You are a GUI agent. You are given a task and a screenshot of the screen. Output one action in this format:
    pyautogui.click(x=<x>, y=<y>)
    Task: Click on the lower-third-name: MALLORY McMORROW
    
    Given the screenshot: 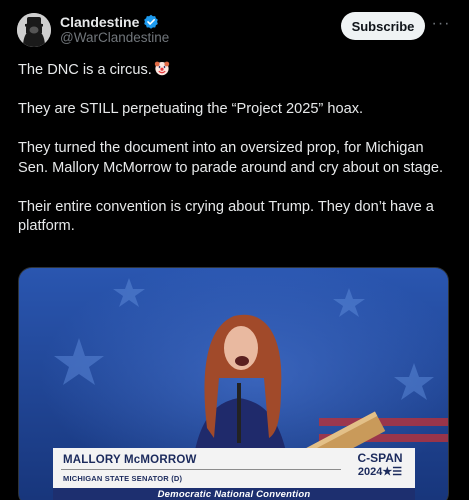 What is the action you would take?
    pyautogui.click(x=130, y=460)
    